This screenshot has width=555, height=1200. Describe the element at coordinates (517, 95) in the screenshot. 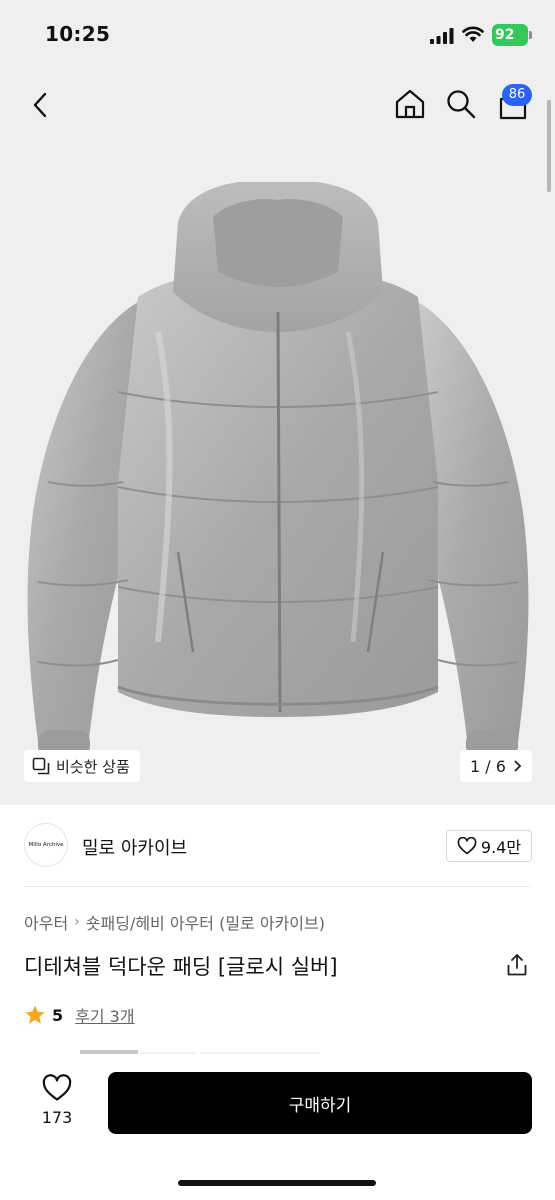

I see `cart-badge: 86` at that location.